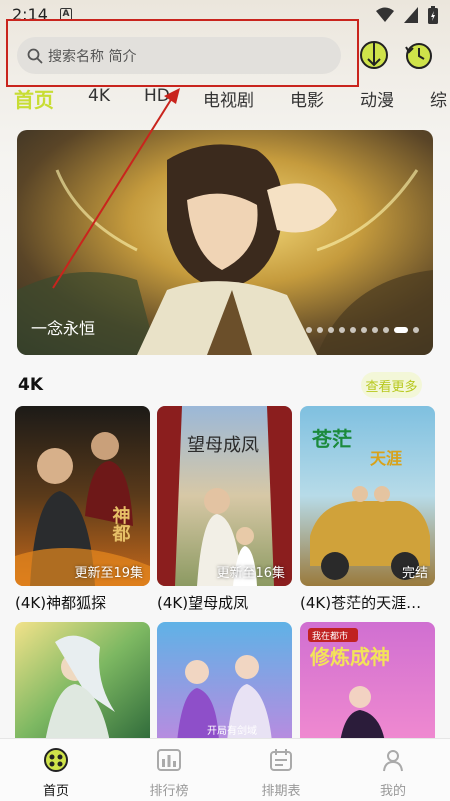  I want to click on episode-badge: 更新至16集, so click(250, 573).